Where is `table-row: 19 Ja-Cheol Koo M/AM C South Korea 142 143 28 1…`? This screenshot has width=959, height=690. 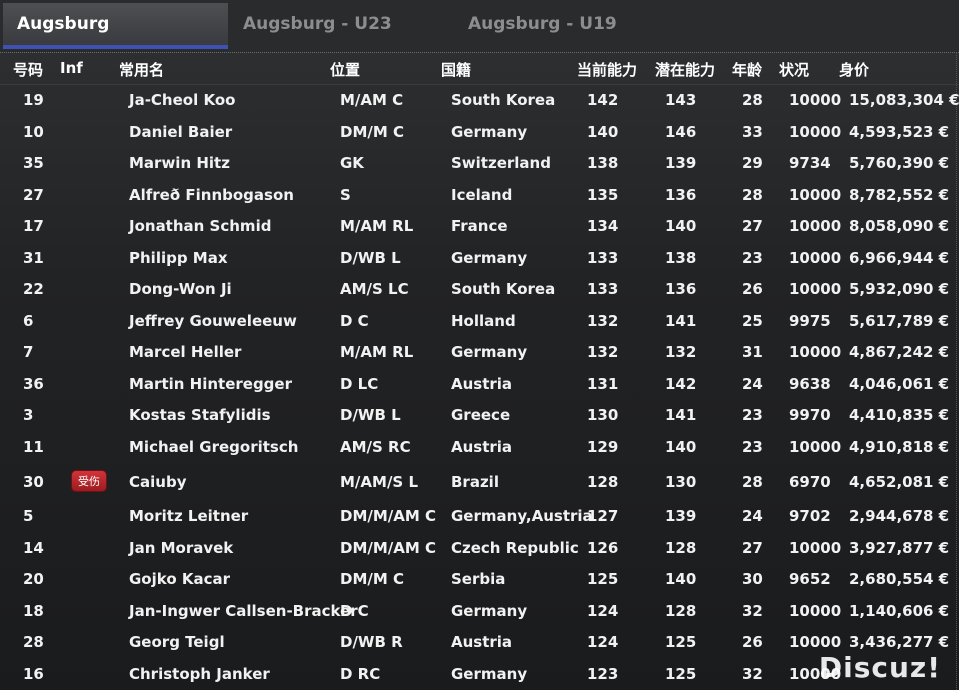
table-row: 19 Ja-Cheol Koo M/AM C South Korea 142 143 28 1… is located at coordinates (479, 101).